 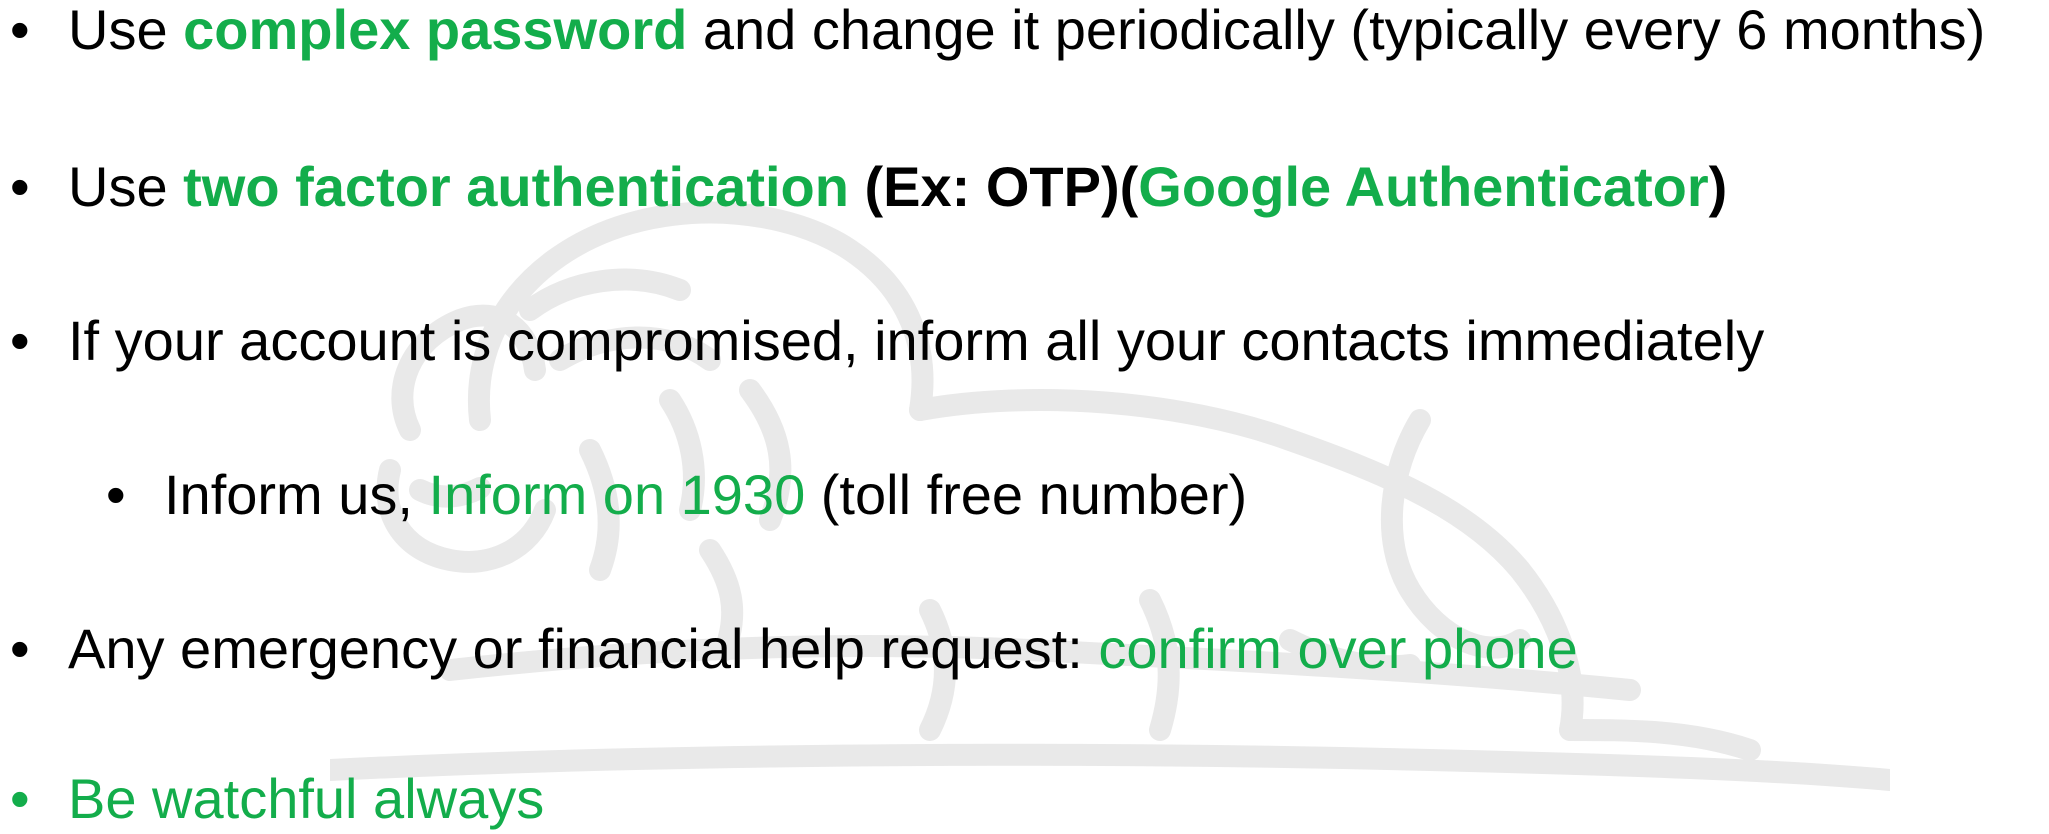 I want to click on bullet-text: Be watchful always, so click(x=306, y=798).